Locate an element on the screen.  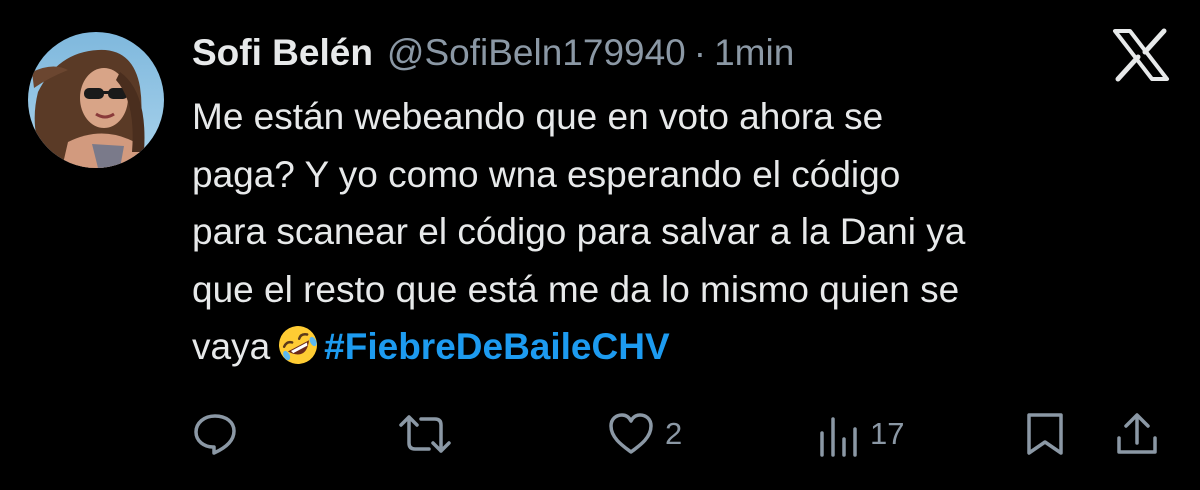
views-icon is located at coordinates (838, 437).